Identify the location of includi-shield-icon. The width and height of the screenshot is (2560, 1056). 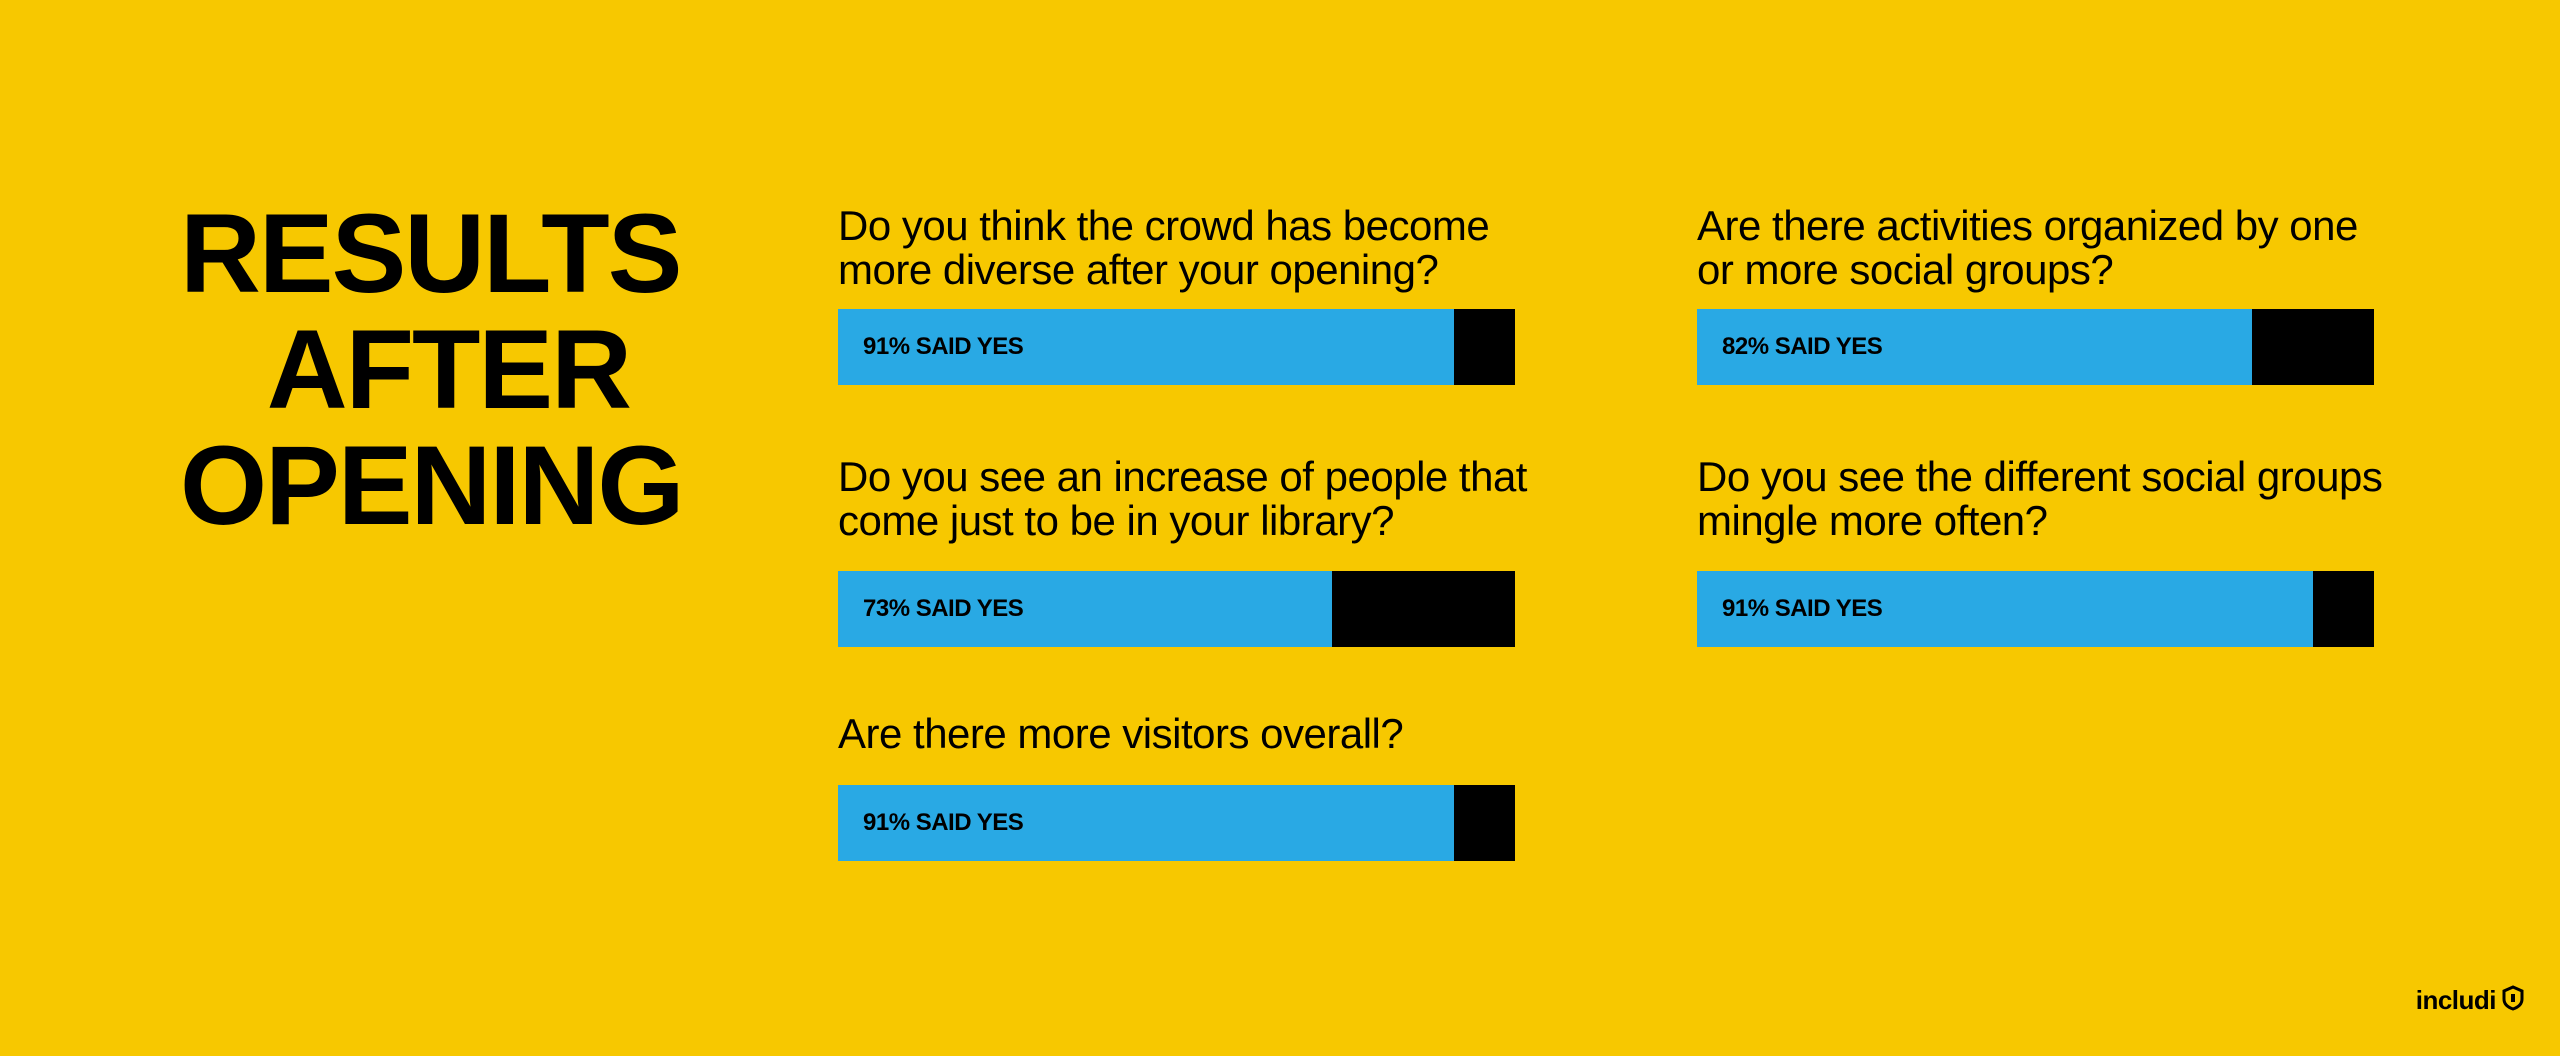
(2513, 1000).